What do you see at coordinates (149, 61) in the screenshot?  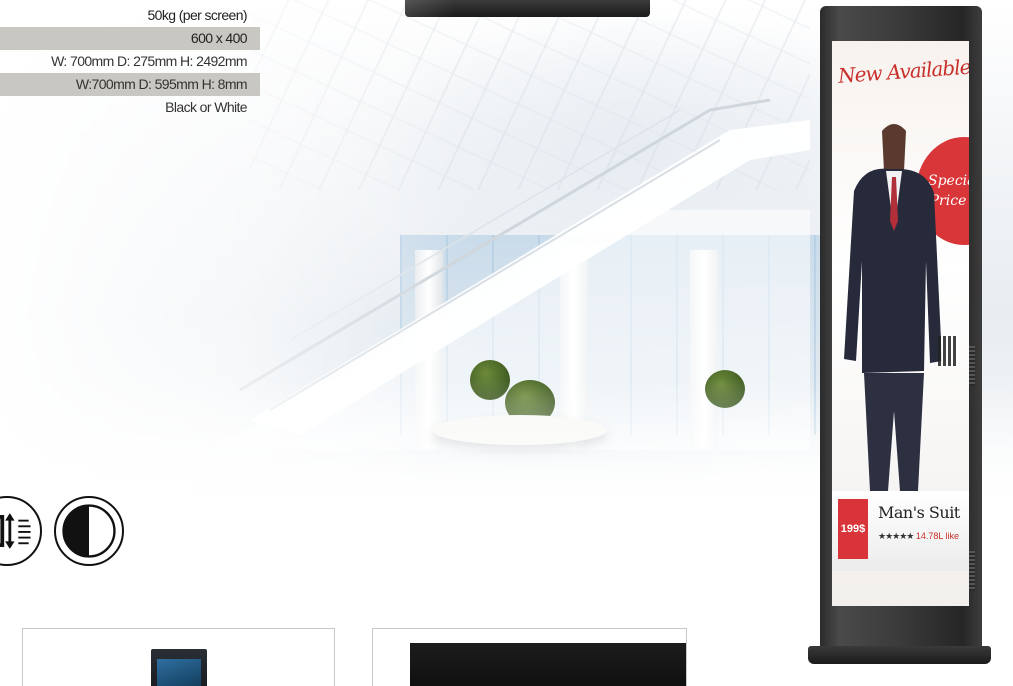 I see `spec-dimensions: W: 700mm D: 275mm H: 2492mm` at bounding box center [149, 61].